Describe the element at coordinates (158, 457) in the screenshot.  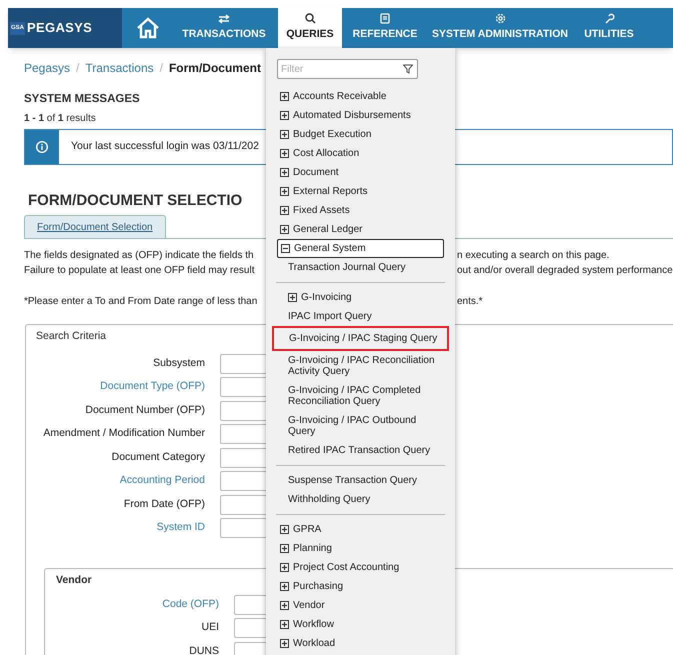
I see `field-label: Document Category` at that location.